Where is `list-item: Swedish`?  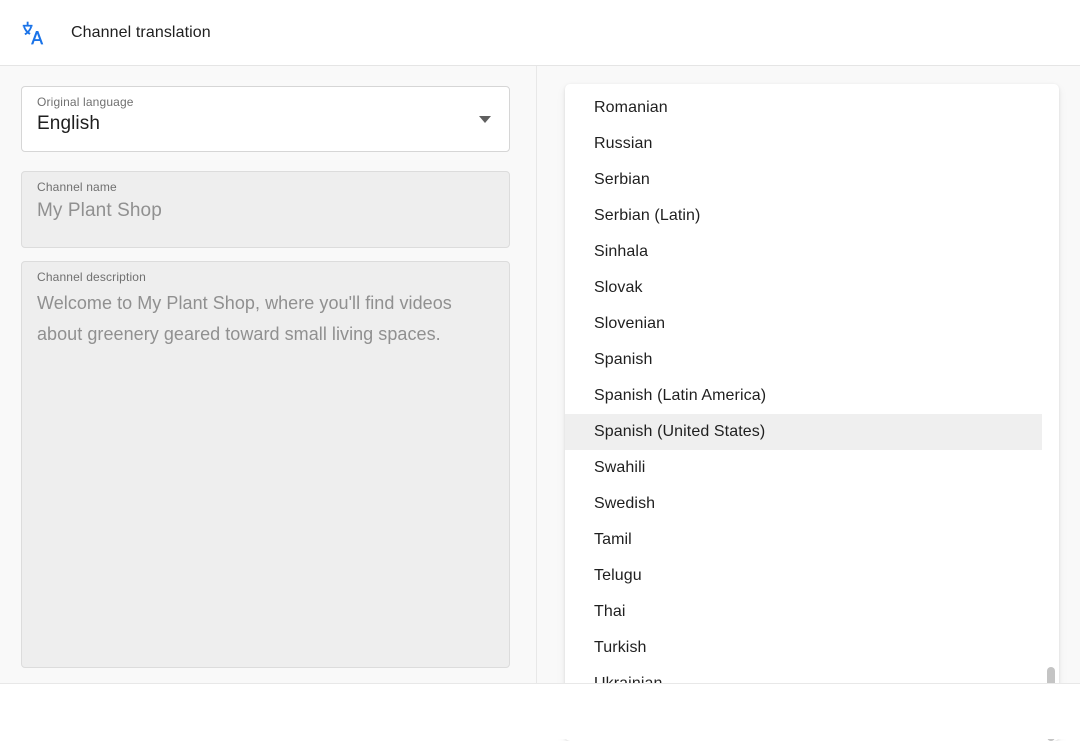
list-item: Swedish is located at coordinates (812, 504).